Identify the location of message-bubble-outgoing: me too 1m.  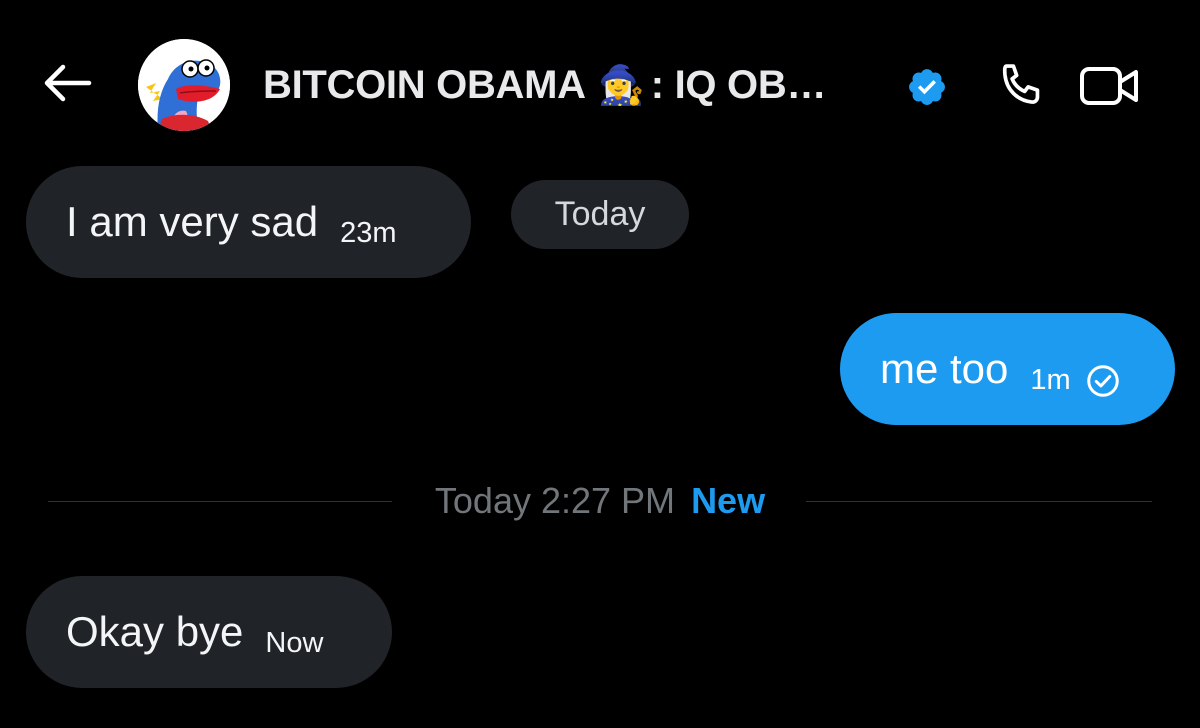
(1007, 369).